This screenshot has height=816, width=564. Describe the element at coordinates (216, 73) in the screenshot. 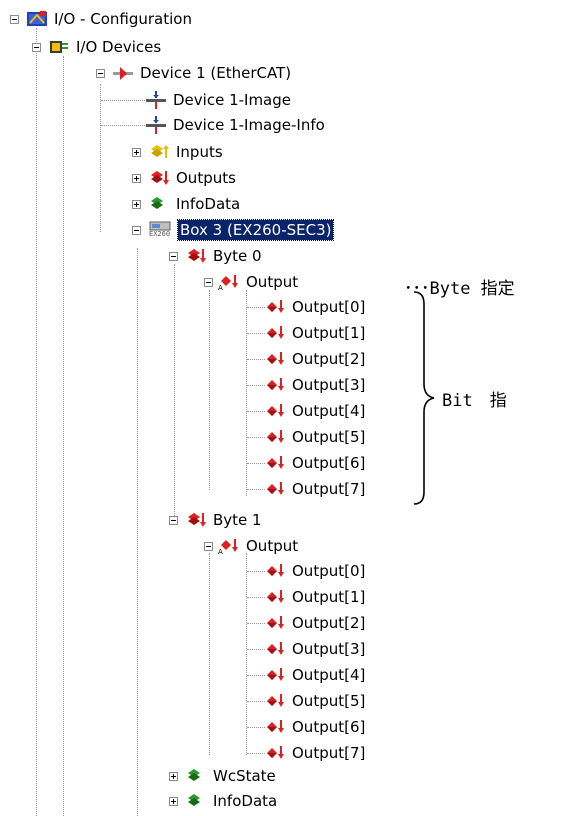

I see `tree-node-label: Device 1 (EtherCAT)` at that location.